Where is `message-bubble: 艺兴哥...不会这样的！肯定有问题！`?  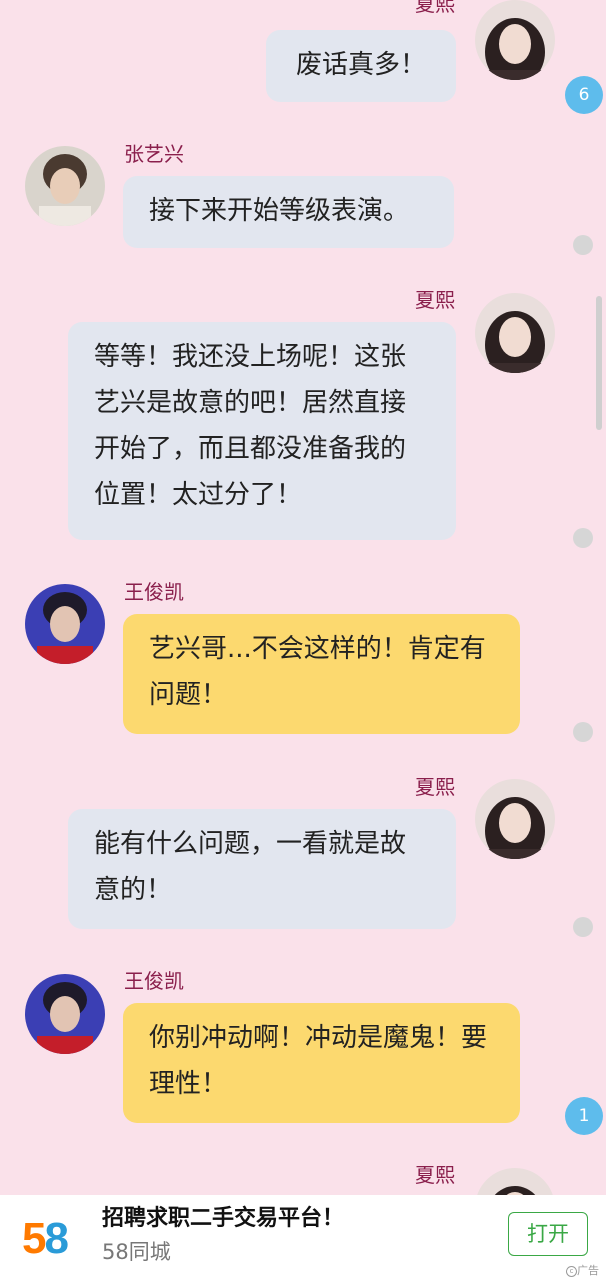 message-bubble: 艺兴哥...不会这样的！肯定有问题！ is located at coordinates (321, 674).